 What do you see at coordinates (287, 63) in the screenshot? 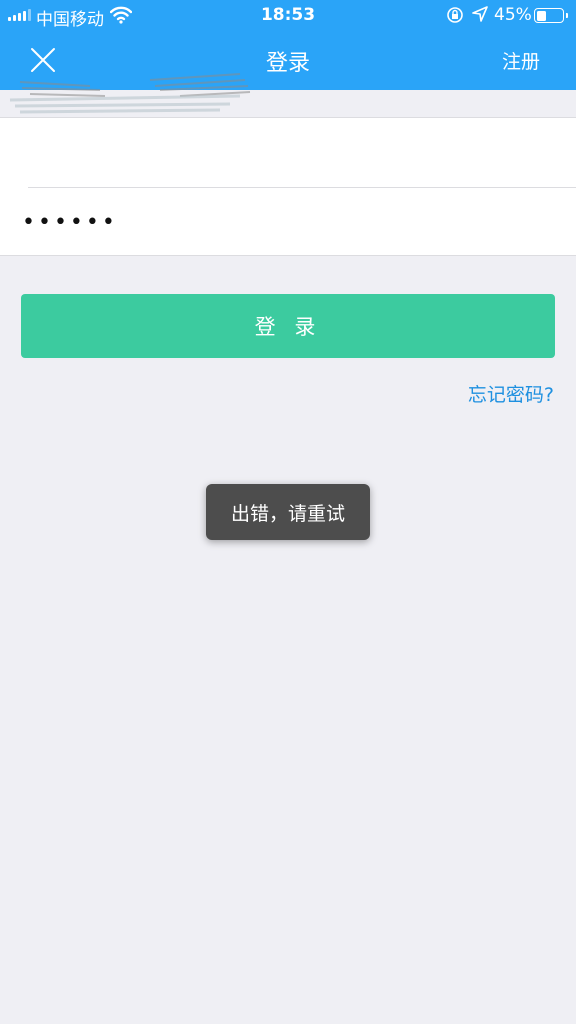
I see `page-title: 登录` at bounding box center [287, 63].